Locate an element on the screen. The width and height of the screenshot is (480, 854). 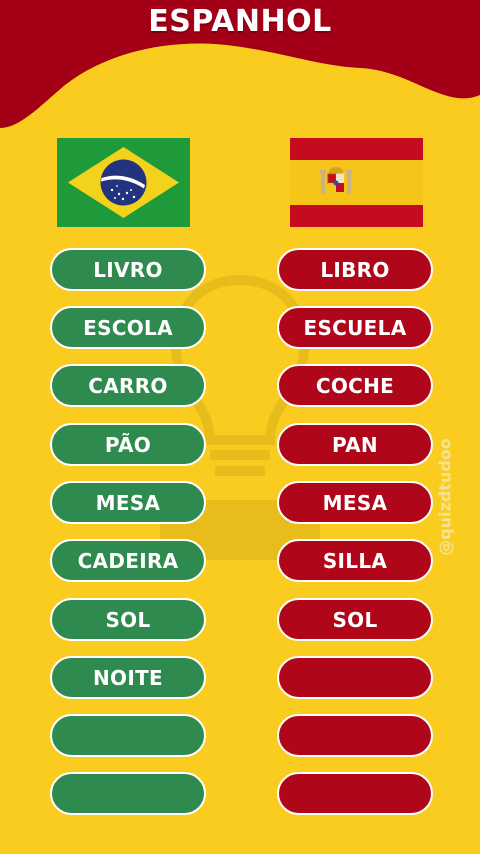
brazil-flag-icon is located at coordinates (123, 182).